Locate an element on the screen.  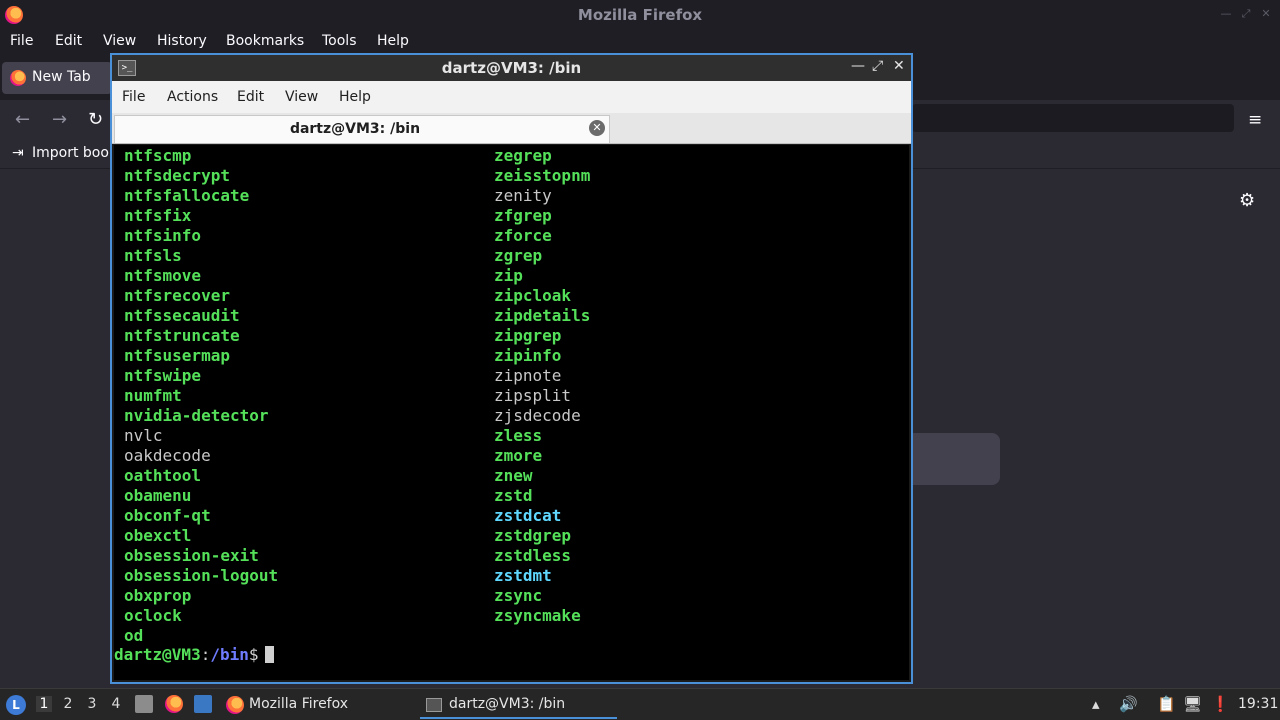
terminal-menu-help: Help is located at coordinates (355, 97).